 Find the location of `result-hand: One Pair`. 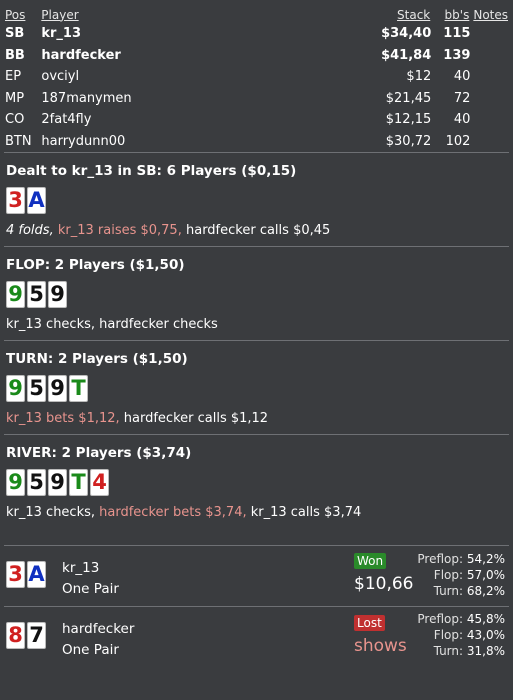

result-hand: One Pair is located at coordinates (90, 650).